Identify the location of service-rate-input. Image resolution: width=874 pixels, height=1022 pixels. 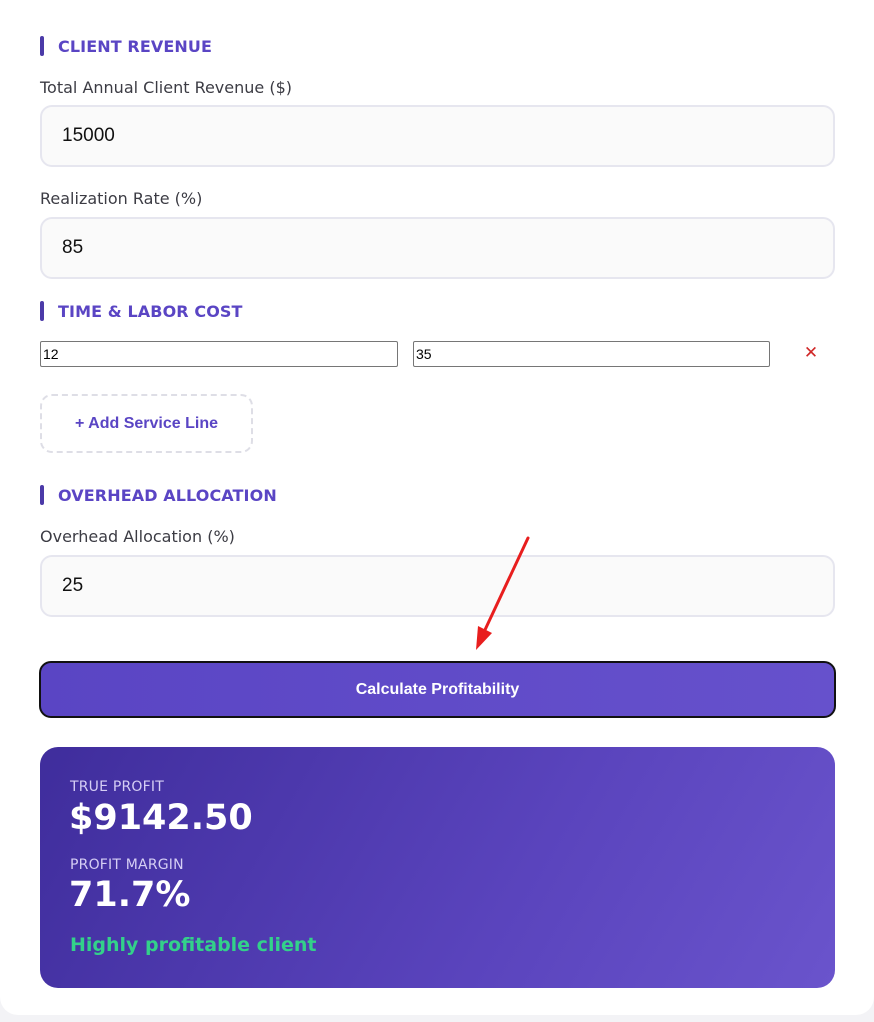
(591, 354).